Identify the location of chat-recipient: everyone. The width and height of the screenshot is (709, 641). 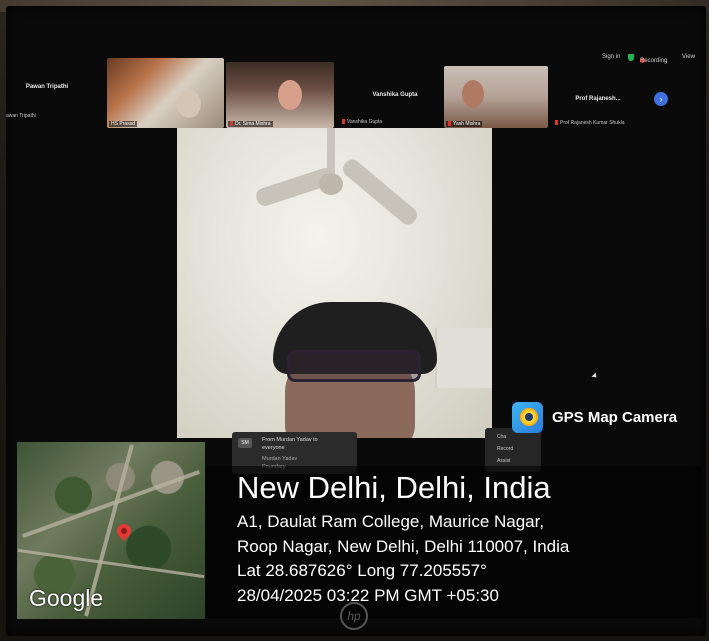
(273, 448).